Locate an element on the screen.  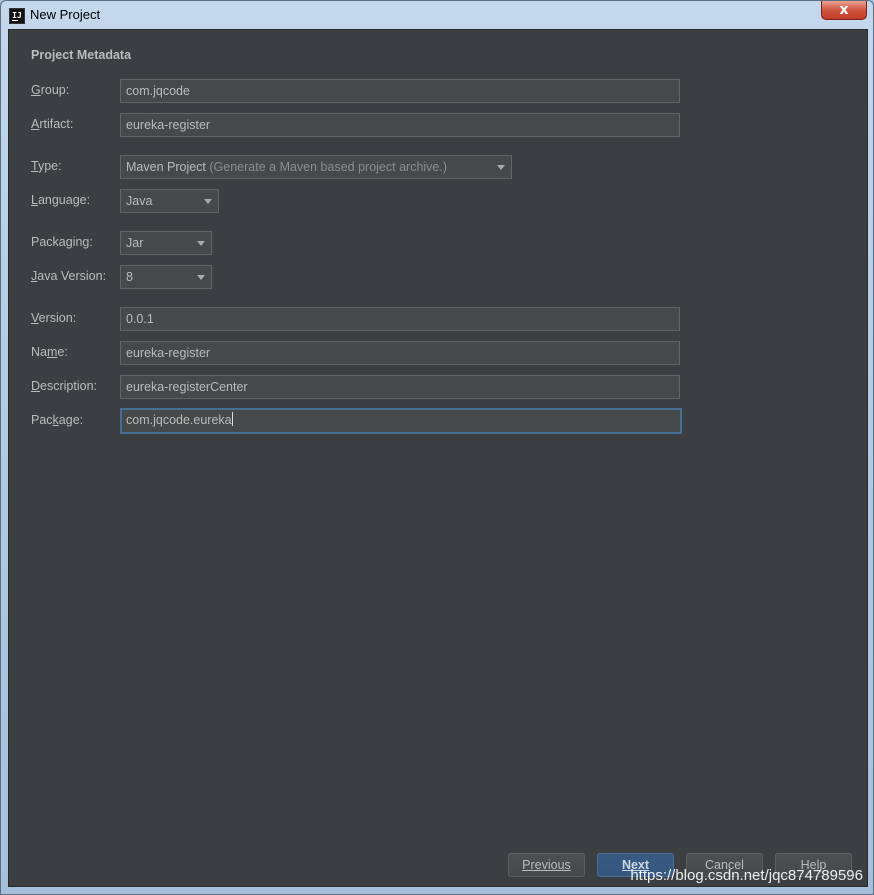
language-dropdown: Java is located at coordinates (169, 201).